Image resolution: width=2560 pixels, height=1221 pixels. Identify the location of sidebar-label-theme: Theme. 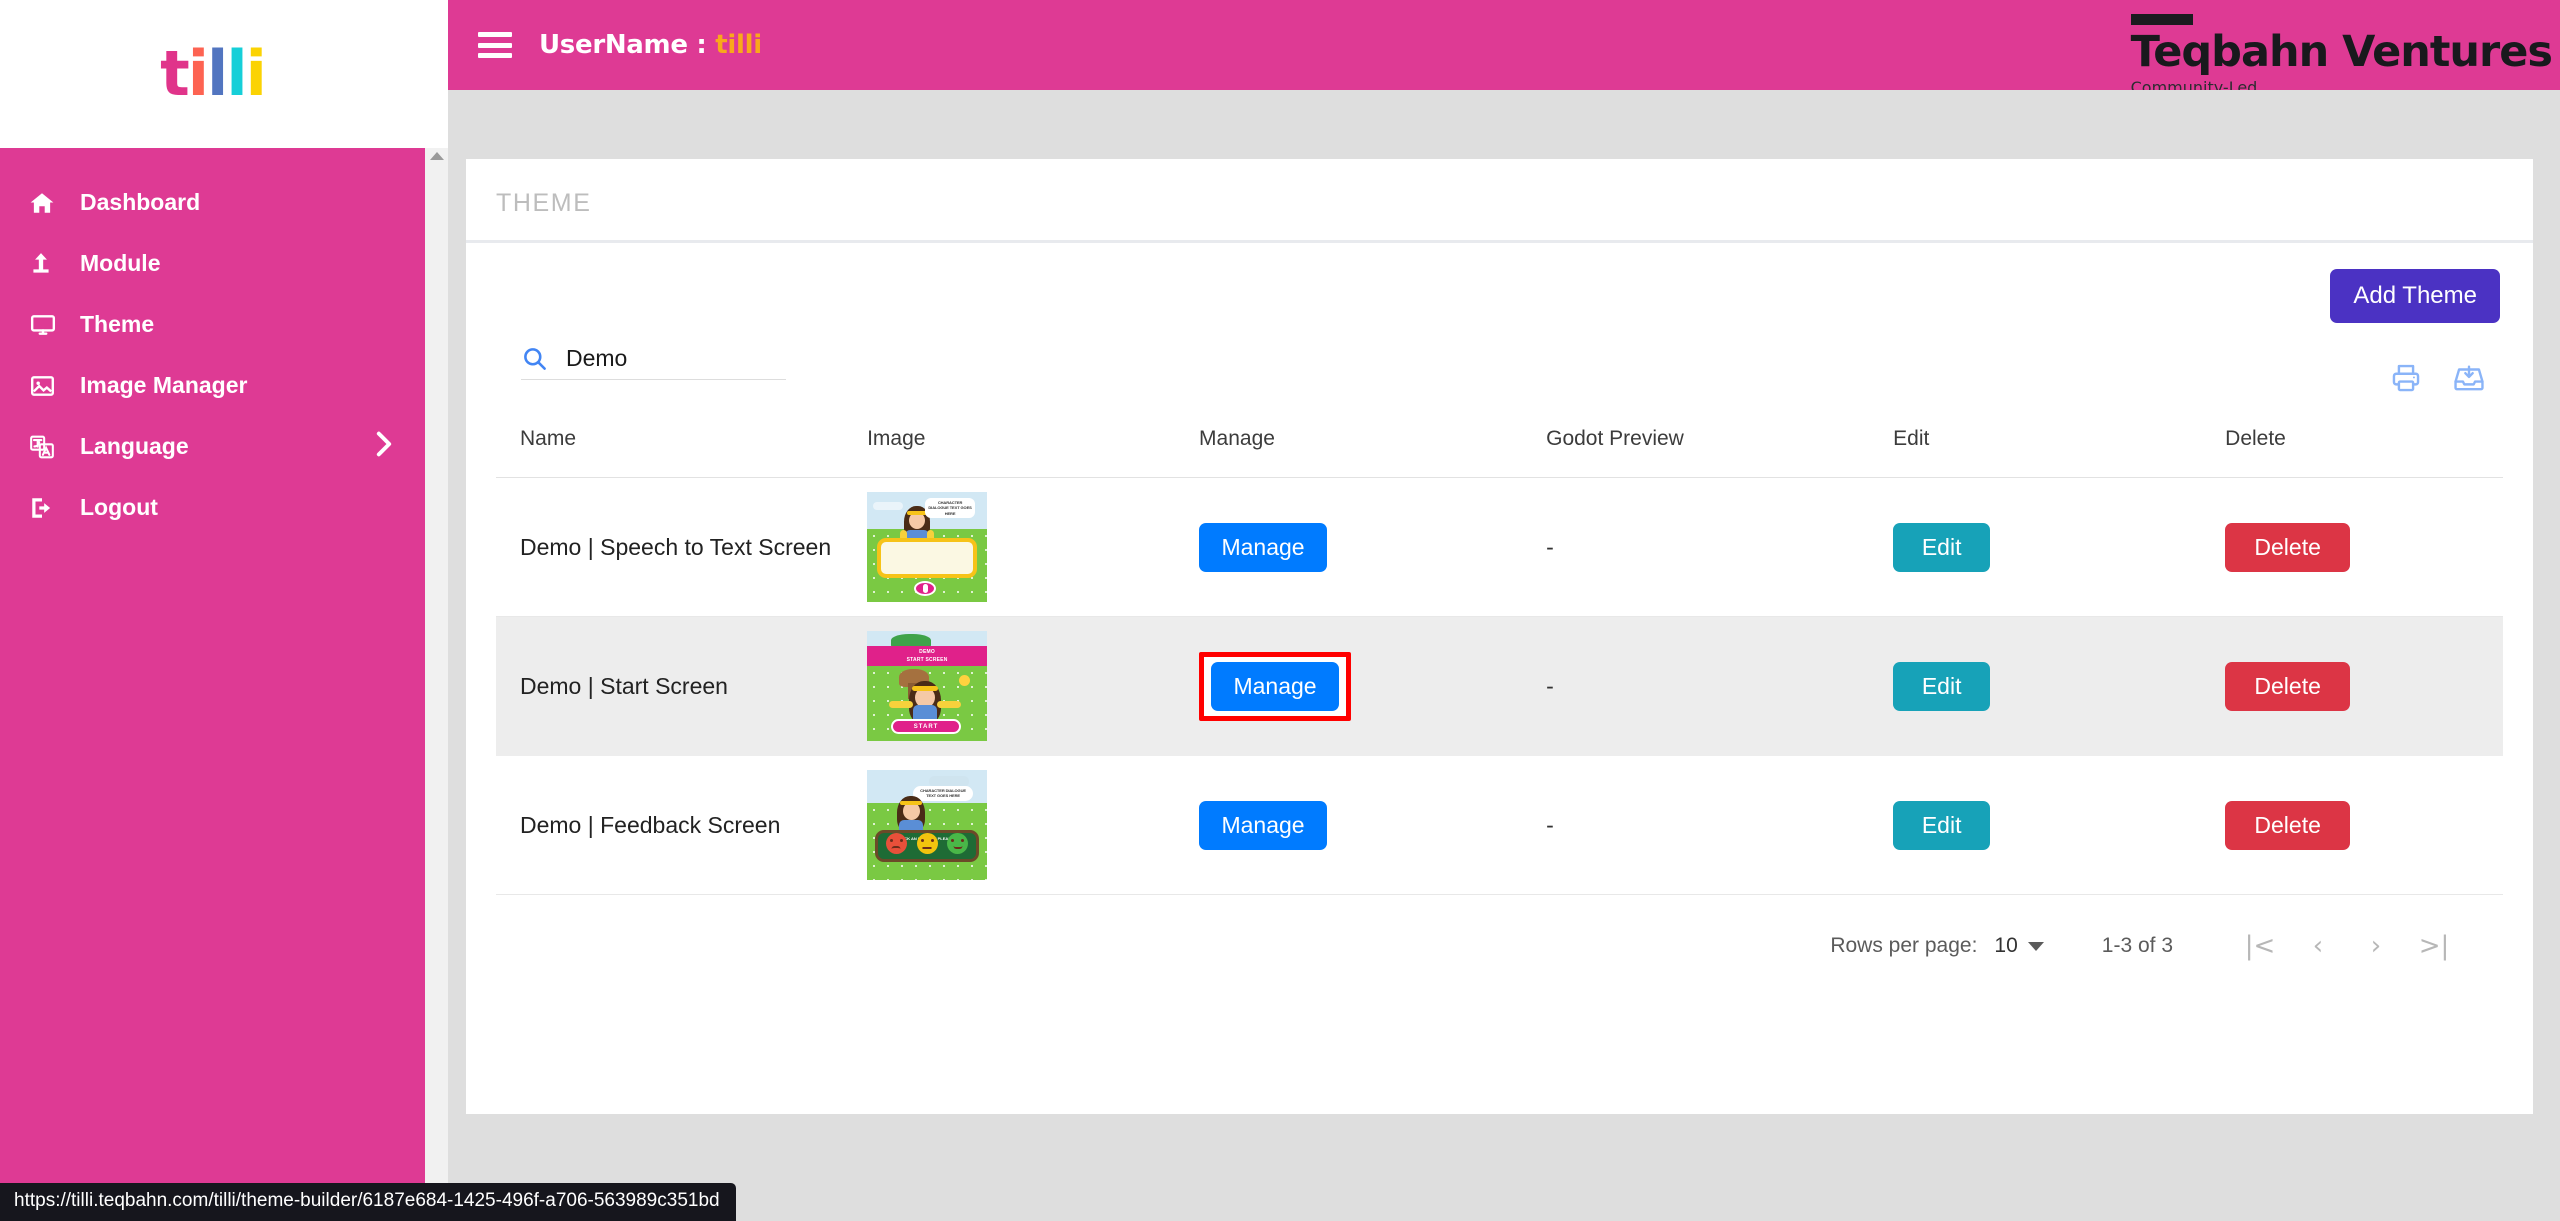
(117, 324).